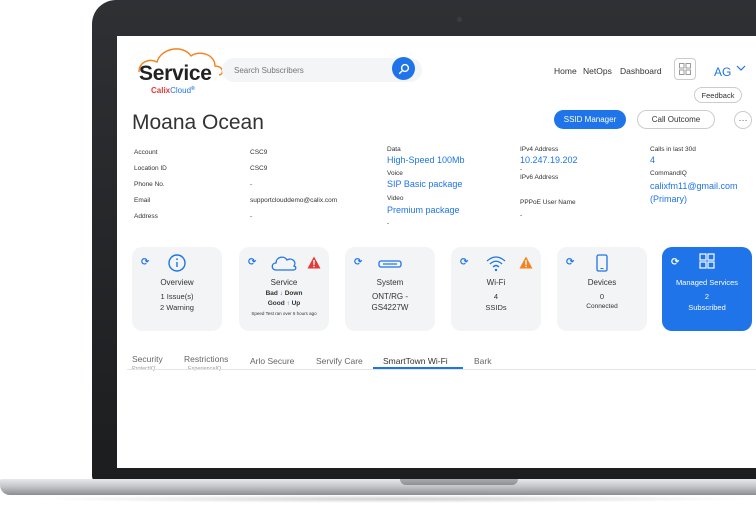  What do you see at coordinates (459, 19) in the screenshot?
I see `laptop-camera` at bounding box center [459, 19].